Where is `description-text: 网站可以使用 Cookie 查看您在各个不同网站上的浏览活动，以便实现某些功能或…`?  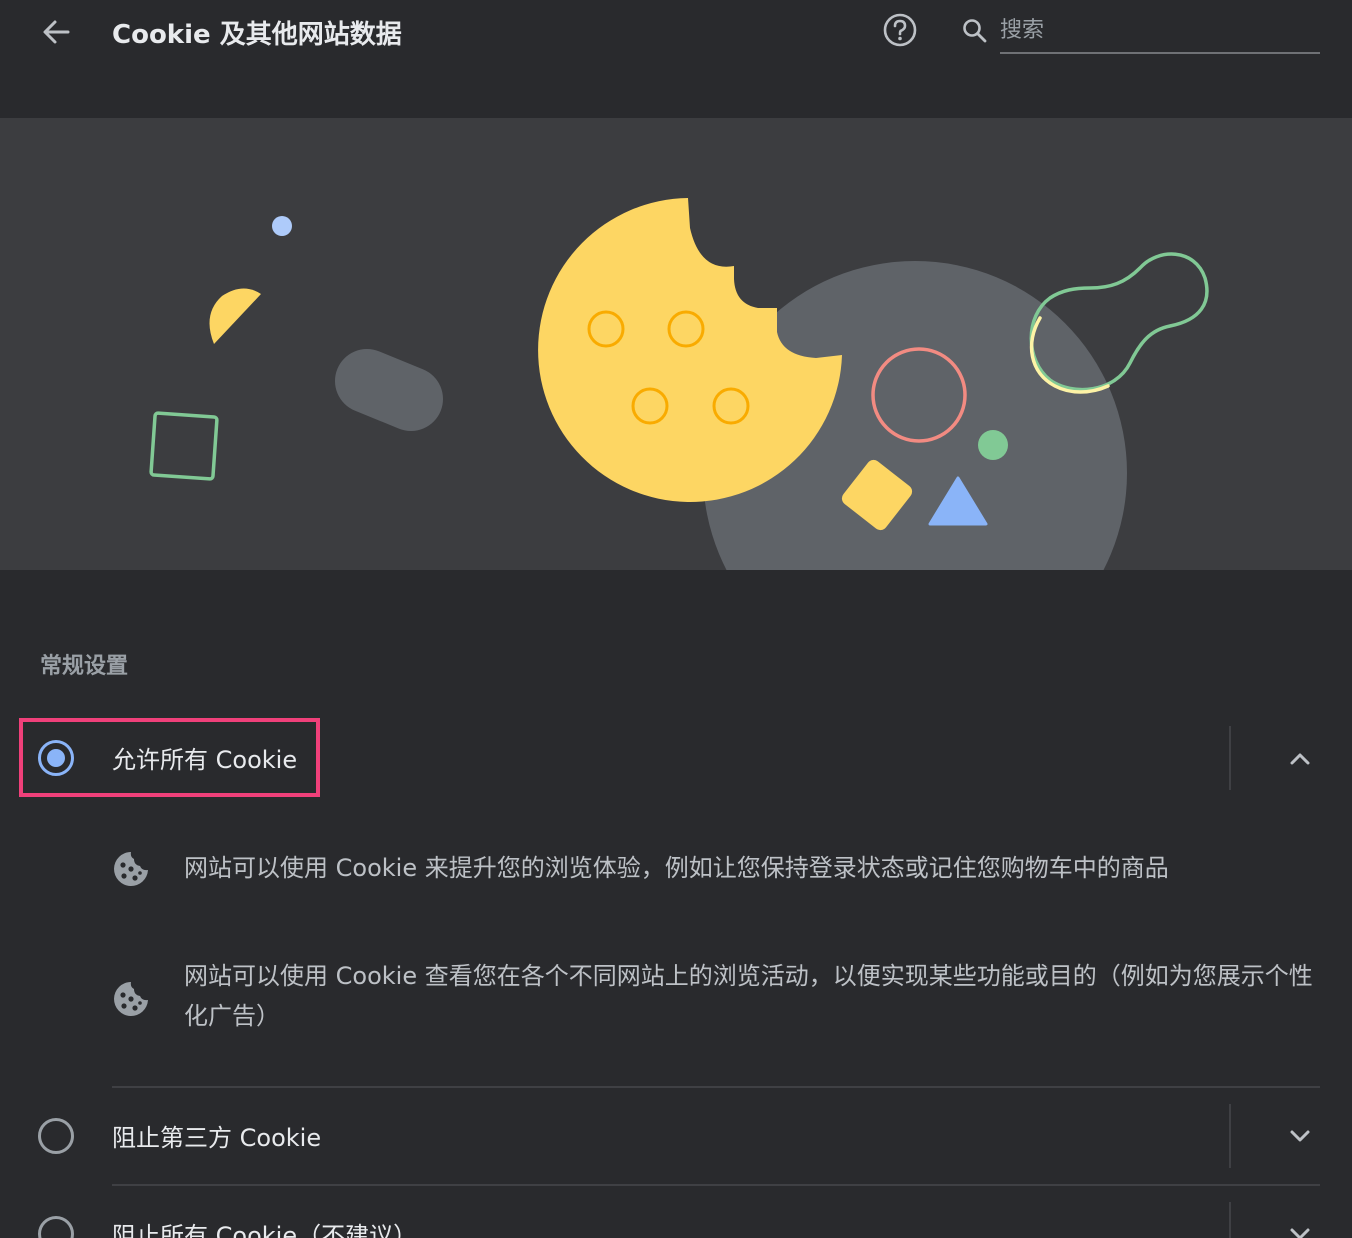 description-text: 网站可以使用 Cookie 查看您在各个不同网站上的浏览活动，以便实现某些功能或… is located at coordinates (748, 996).